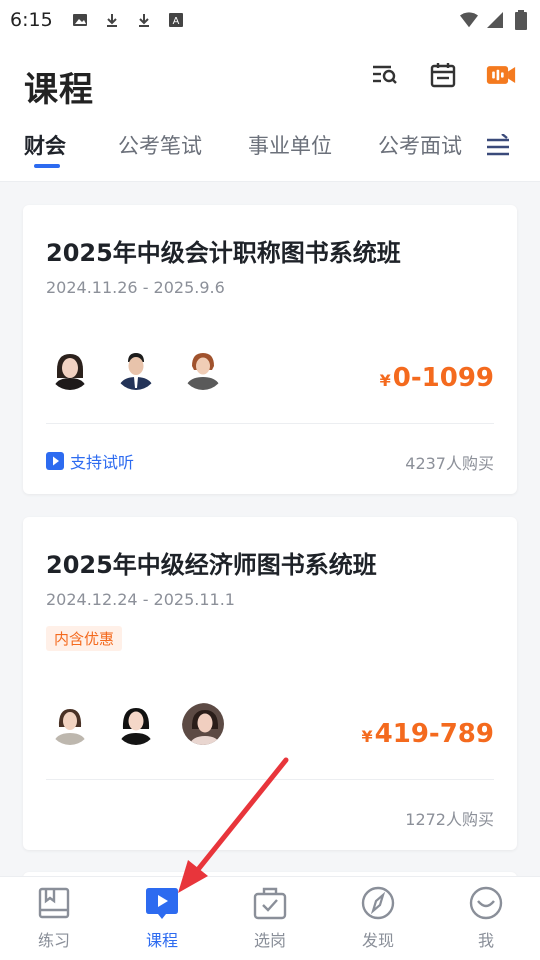 The image size is (540, 960). Describe the element at coordinates (521, 20) in the screenshot. I see `battery-icon` at that location.